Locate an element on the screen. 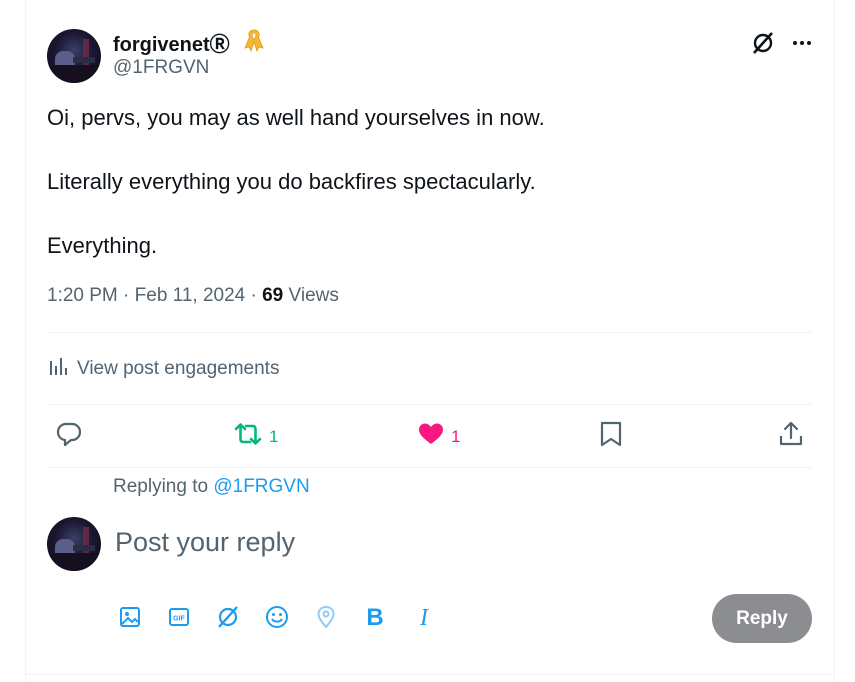 This screenshot has height=682, width=855. engagements-label: View post engagements is located at coordinates (178, 368).